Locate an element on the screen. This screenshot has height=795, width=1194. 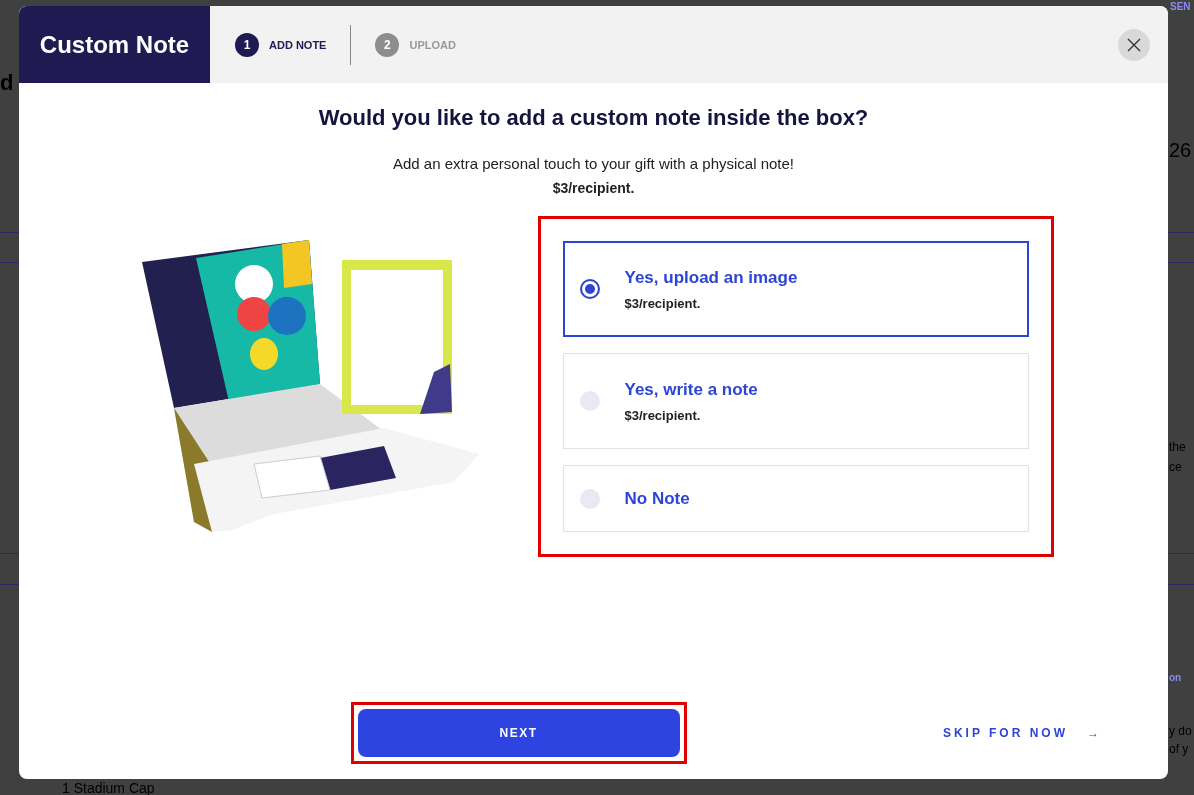
dialog-title: Custom Note is located at coordinates (114, 44).